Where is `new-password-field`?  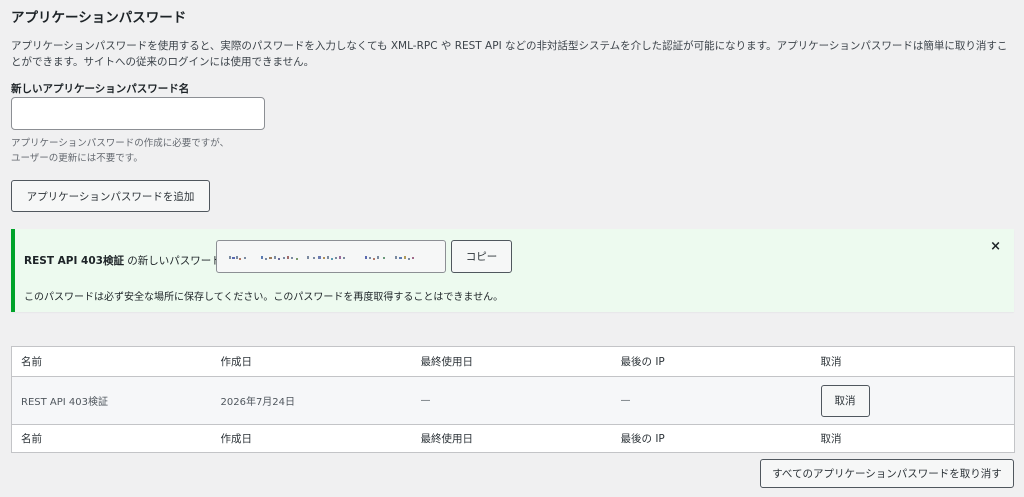 new-password-field is located at coordinates (331, 256).